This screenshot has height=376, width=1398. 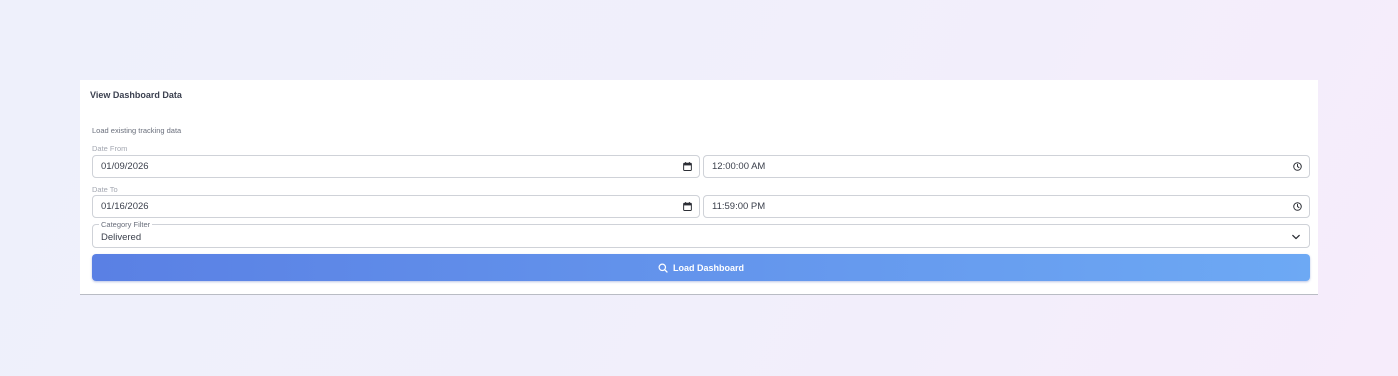 I want to click on date-to-time-input: 11:59:00 PM, so click(x=1006, y=206).